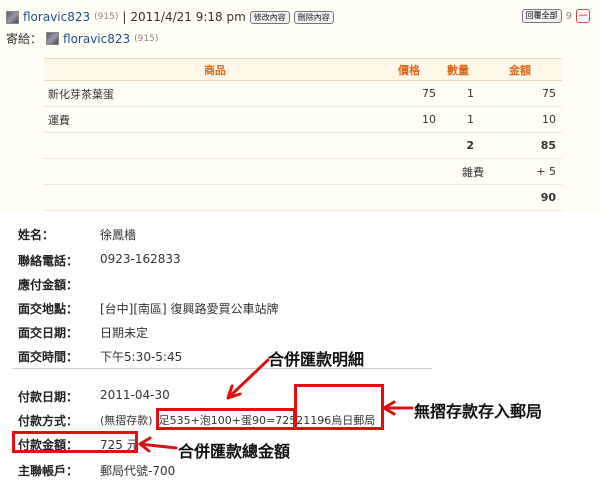 This screenshot has width=600, height=486. What do you see at coordinates (234, 451) in the screenshot?
I see `combined-total-annotation: 合併匯款總金額` at bounding box center [234, 451].